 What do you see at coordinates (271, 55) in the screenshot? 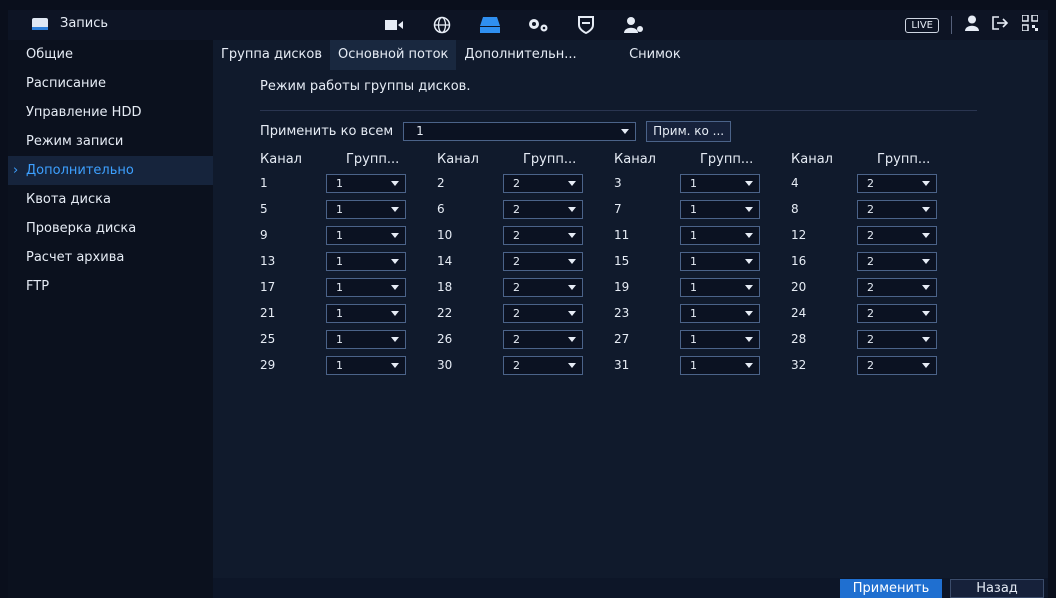
I see `tab-disk-group: Группа дисков` at bounding box center [271, 55].